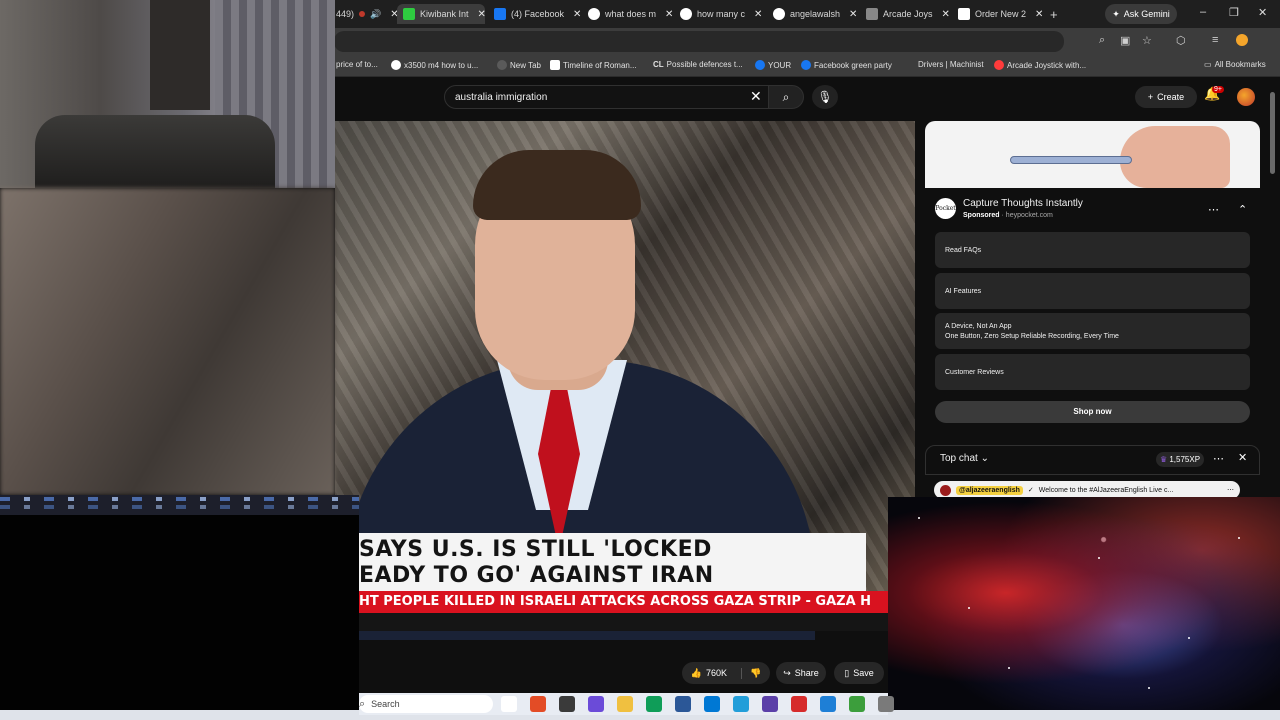 Image resolution: width=1280 pixels, height=720 pixels. I want to click on tab-1: 449) 🔊 ✕, so click(367, 14).